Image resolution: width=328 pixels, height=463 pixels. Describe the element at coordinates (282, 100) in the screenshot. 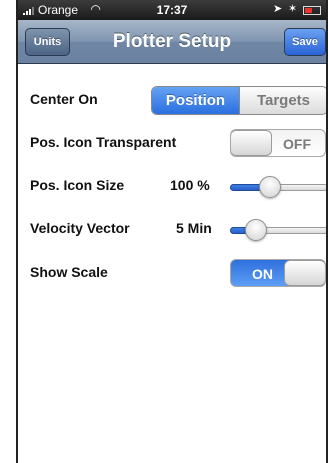

I see `segment-targets: Targets` at that location.